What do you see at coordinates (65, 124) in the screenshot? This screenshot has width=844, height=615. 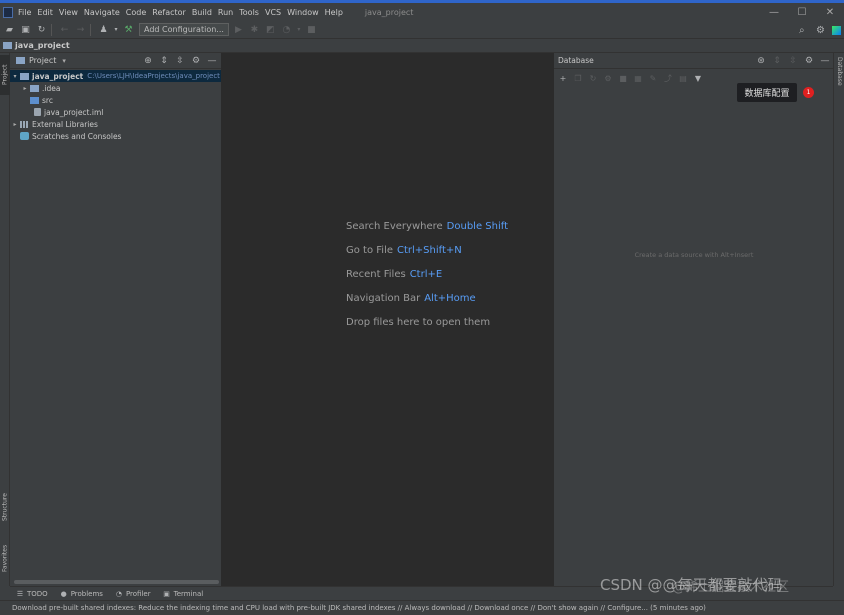 I see `external-libraries-label: External Libraries` at bounding box center [65, 124].